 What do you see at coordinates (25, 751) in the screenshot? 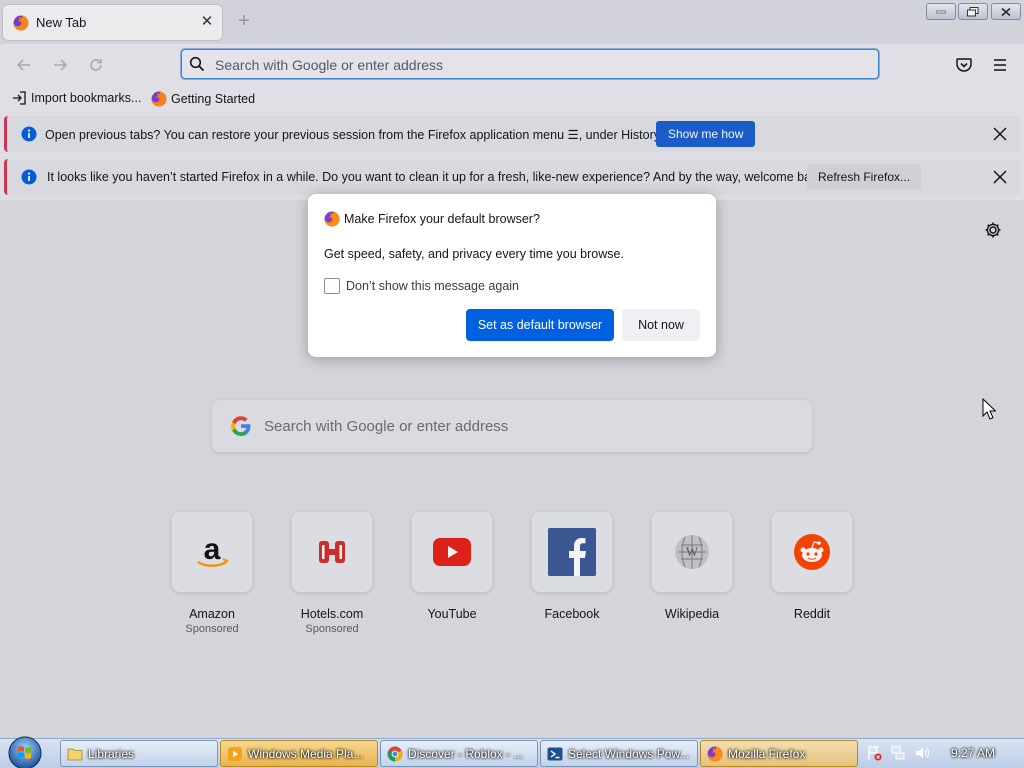
I see `start-button` at bounding box center [25, 751].